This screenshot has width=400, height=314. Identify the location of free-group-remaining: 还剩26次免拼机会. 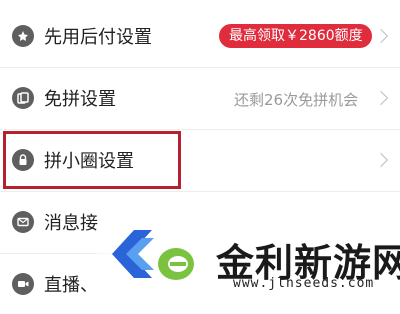
(296, 100).